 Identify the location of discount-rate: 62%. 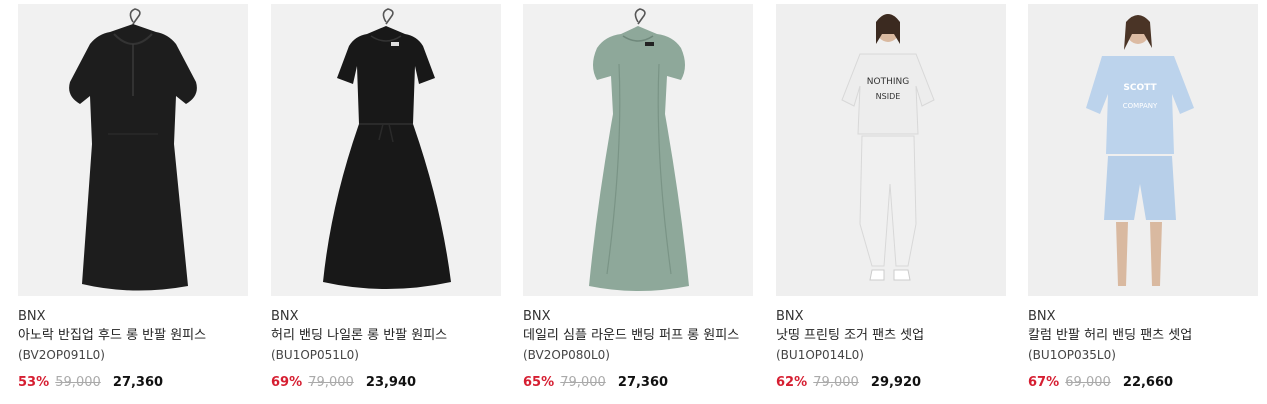
(792, 382).